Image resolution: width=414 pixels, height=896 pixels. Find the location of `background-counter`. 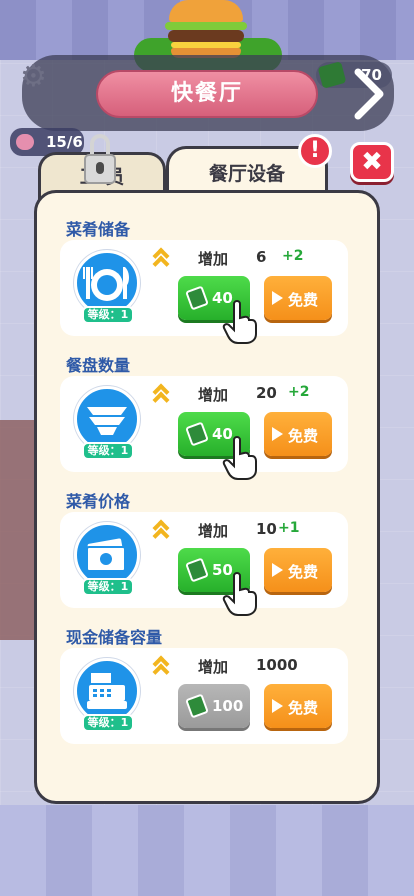

background-counter is located at coordinates (17, 530).